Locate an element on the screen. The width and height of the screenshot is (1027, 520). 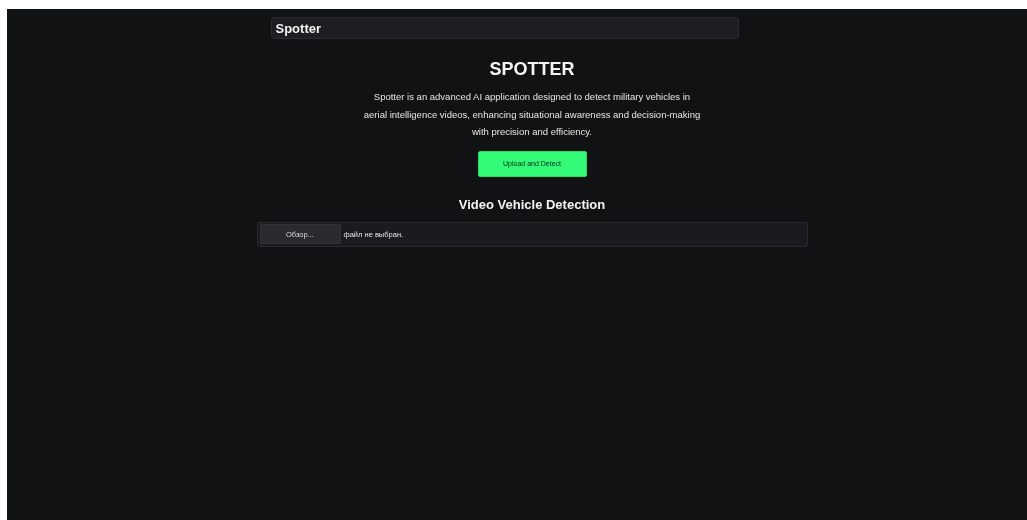
section-title: Video Vehicle Detection is located at coordinates (532, 204).